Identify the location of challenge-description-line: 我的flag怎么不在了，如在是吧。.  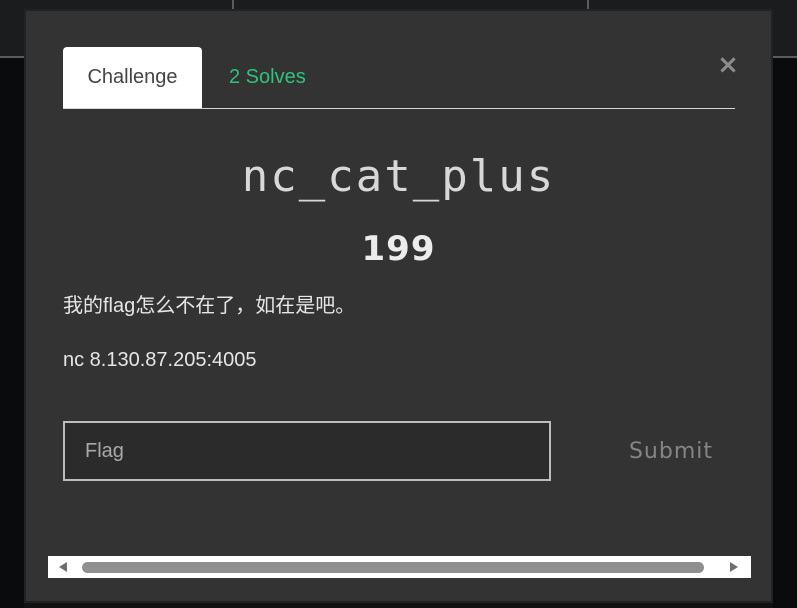
(209, 306).